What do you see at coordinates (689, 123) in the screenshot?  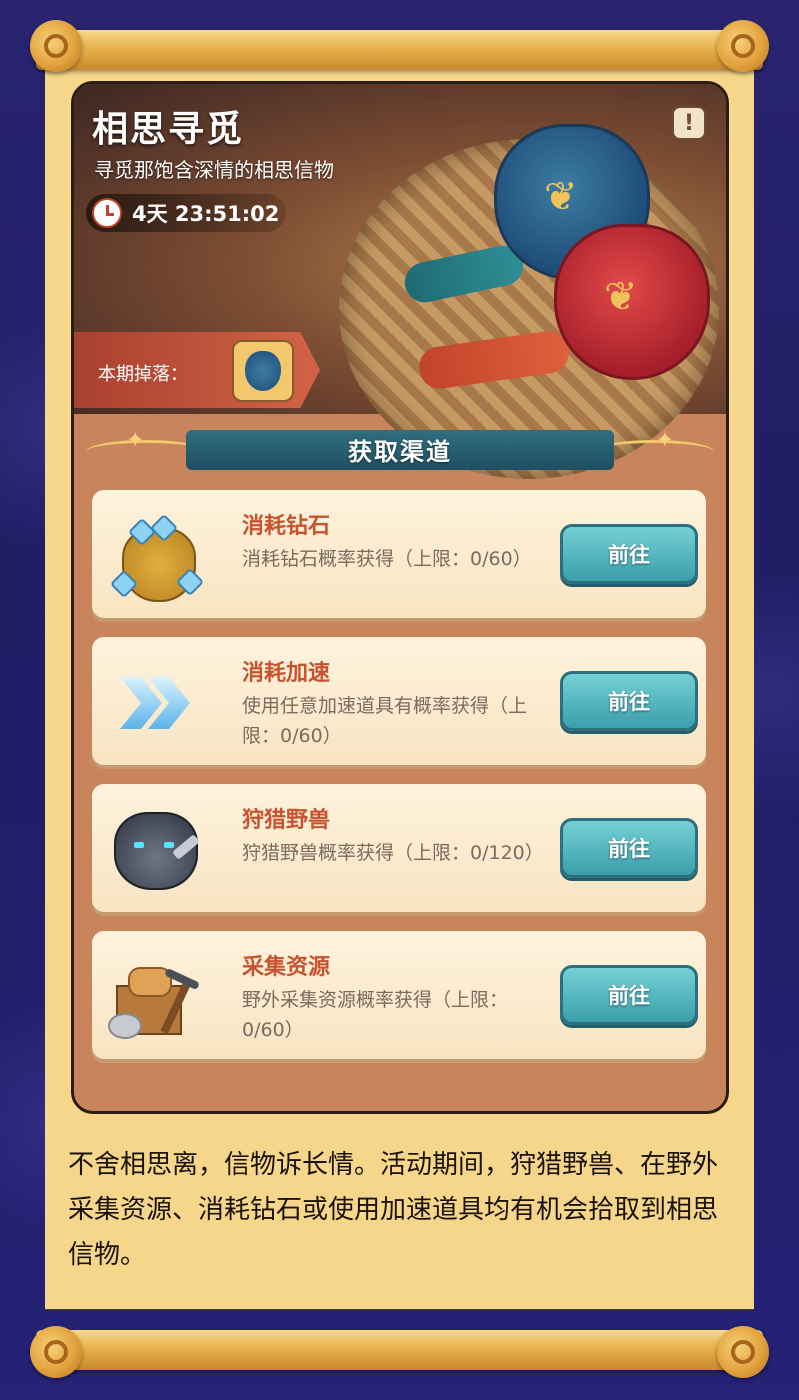 I see `info-button: !` at bounding box center [689, 123].